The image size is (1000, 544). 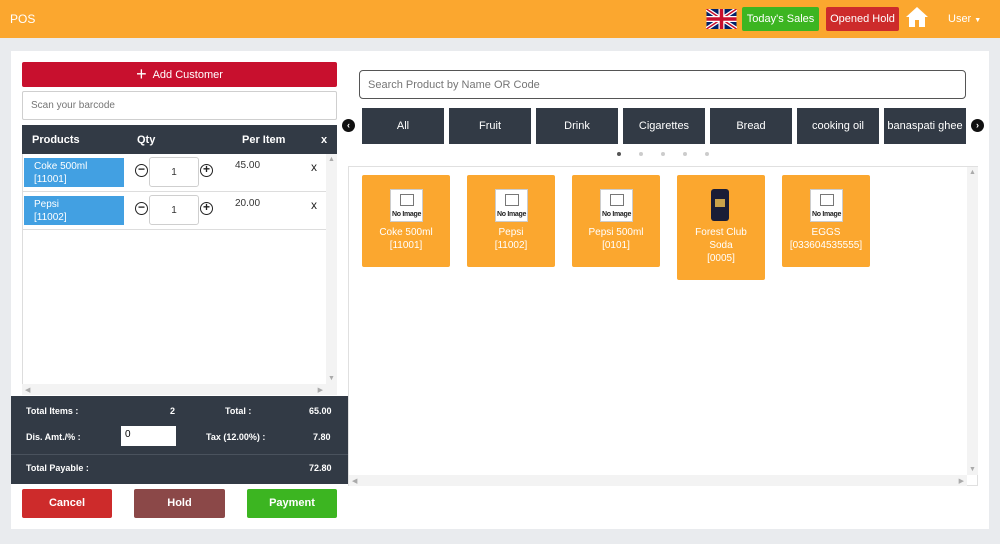 I want to click on product-search-input, so click(x=662, y=84).